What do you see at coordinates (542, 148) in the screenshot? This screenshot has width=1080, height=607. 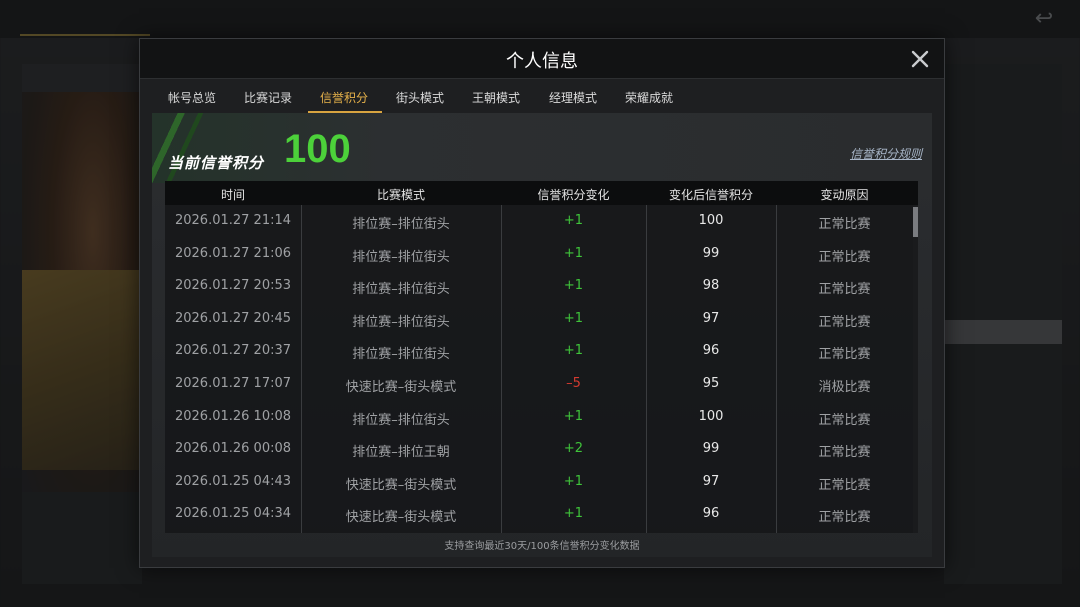 I see `credit-banner: 当前信誉积分 100 信誉积分规则` at bounding box center [542, 148].